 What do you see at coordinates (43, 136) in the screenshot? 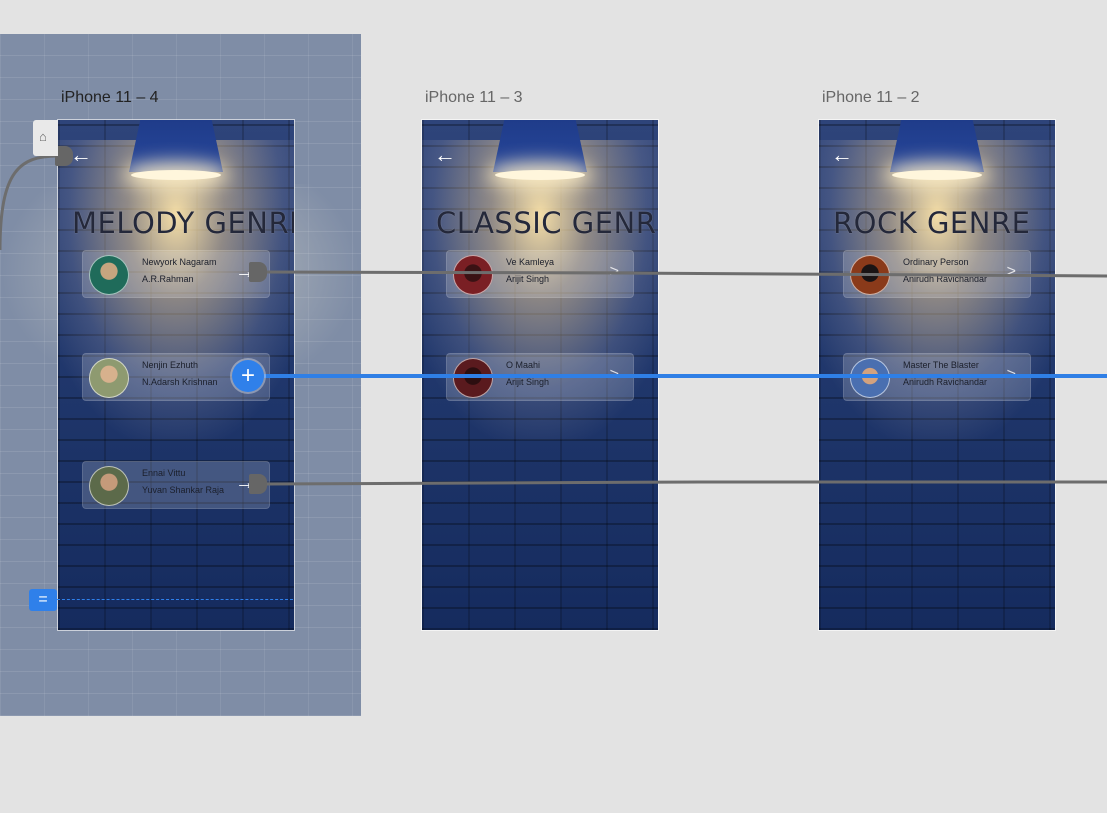
I see `home-icon: ⌂` at bounding box center [43, 136].